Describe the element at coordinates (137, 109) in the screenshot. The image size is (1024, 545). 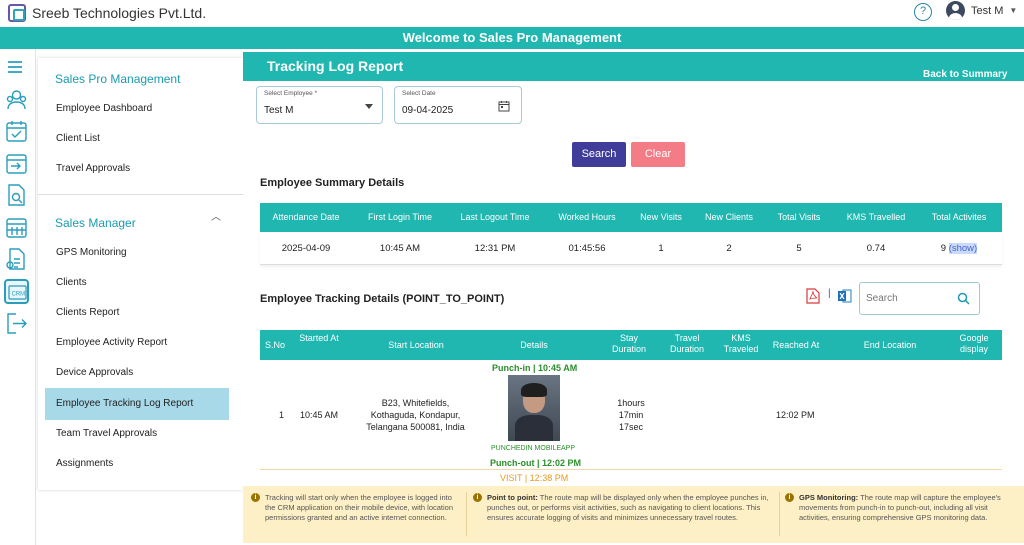
I see `menu-item-employee-dashboard: Employee Dashboard` at that location.